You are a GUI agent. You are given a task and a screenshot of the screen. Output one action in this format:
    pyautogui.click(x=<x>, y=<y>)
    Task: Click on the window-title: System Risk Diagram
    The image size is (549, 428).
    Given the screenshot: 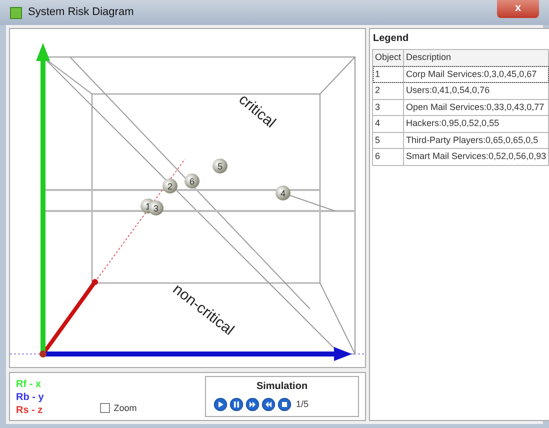 What is the action you would take?
    pyautogui.click(x=81, y=12)
    